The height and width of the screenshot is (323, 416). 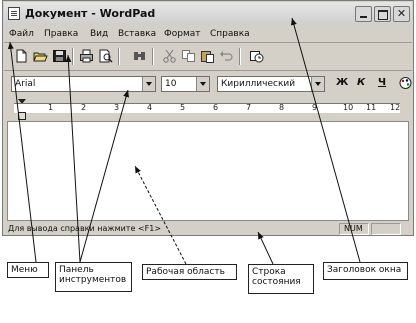 I want to click on callout-statusbar: Строка состояния, so click(x=281, y=279).